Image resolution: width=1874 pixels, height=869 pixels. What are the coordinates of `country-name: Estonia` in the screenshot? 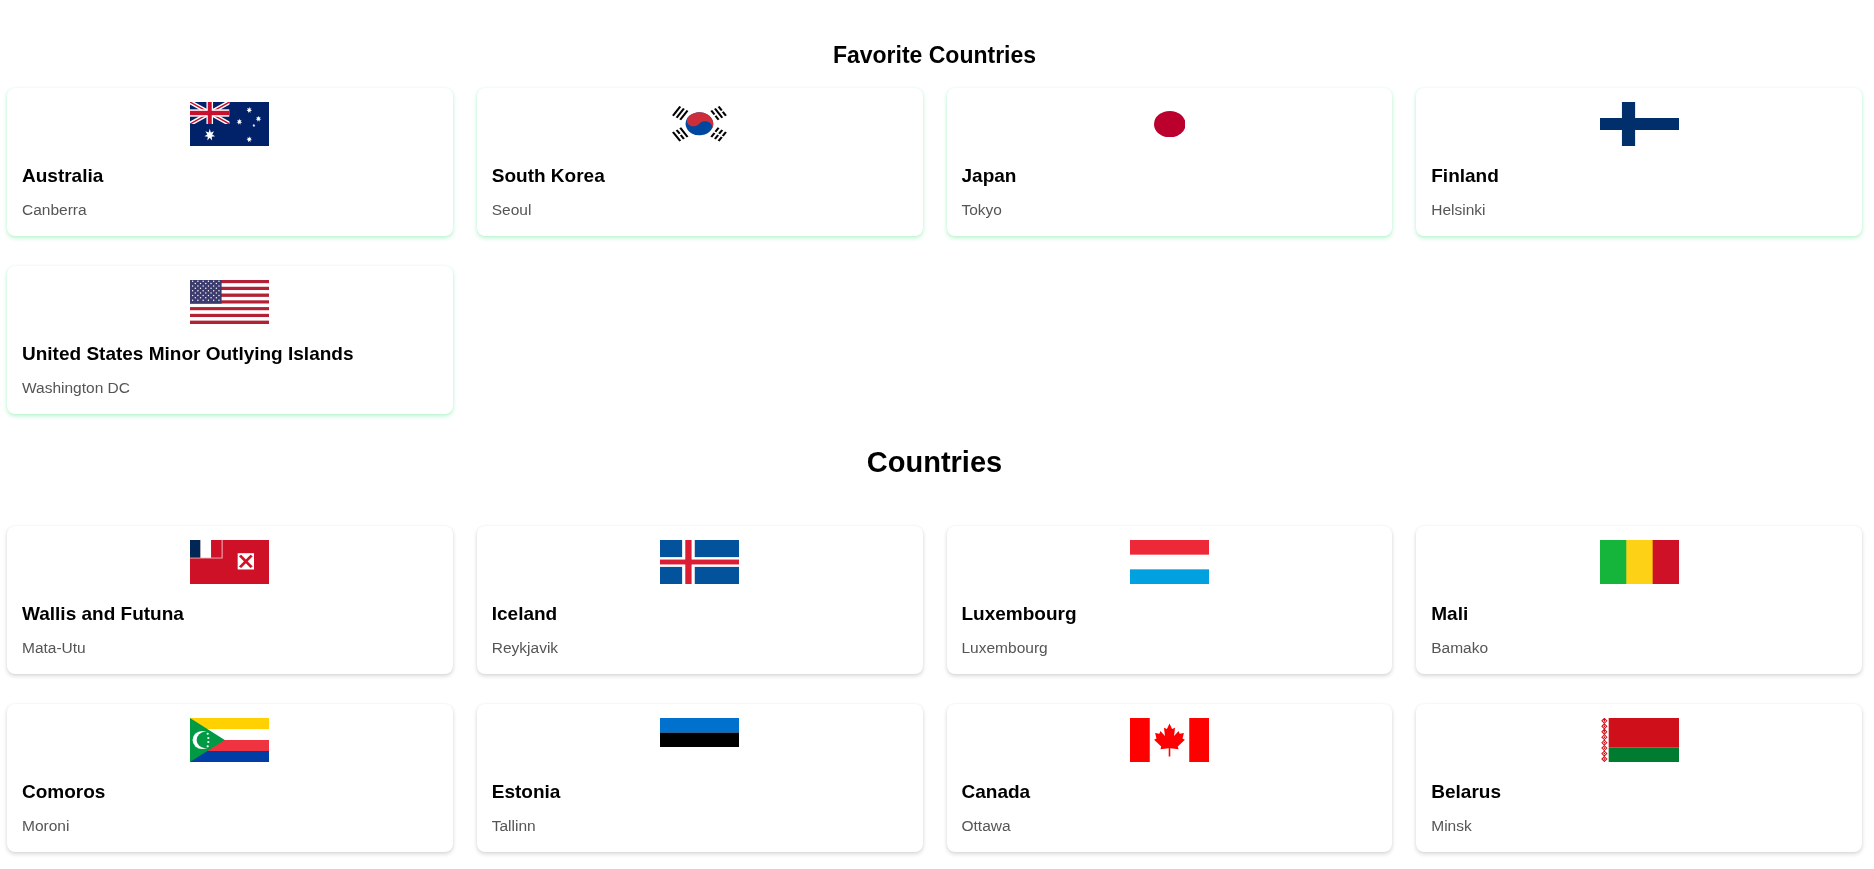 It's located at (526, 792).